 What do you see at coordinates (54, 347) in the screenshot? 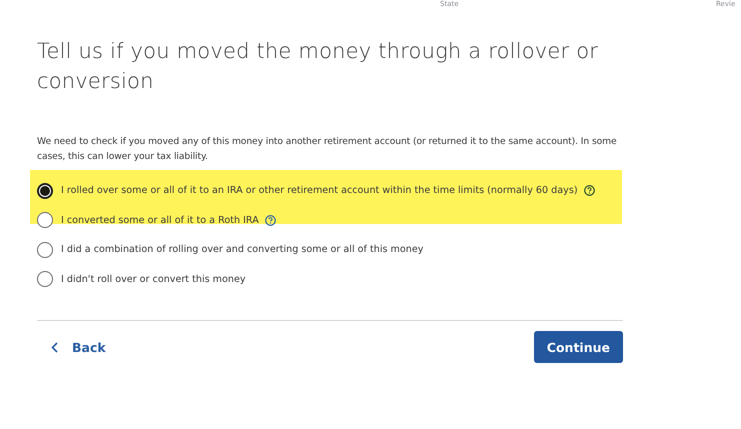
I see `chevron-left-icon` at bounding box center [54, 347].